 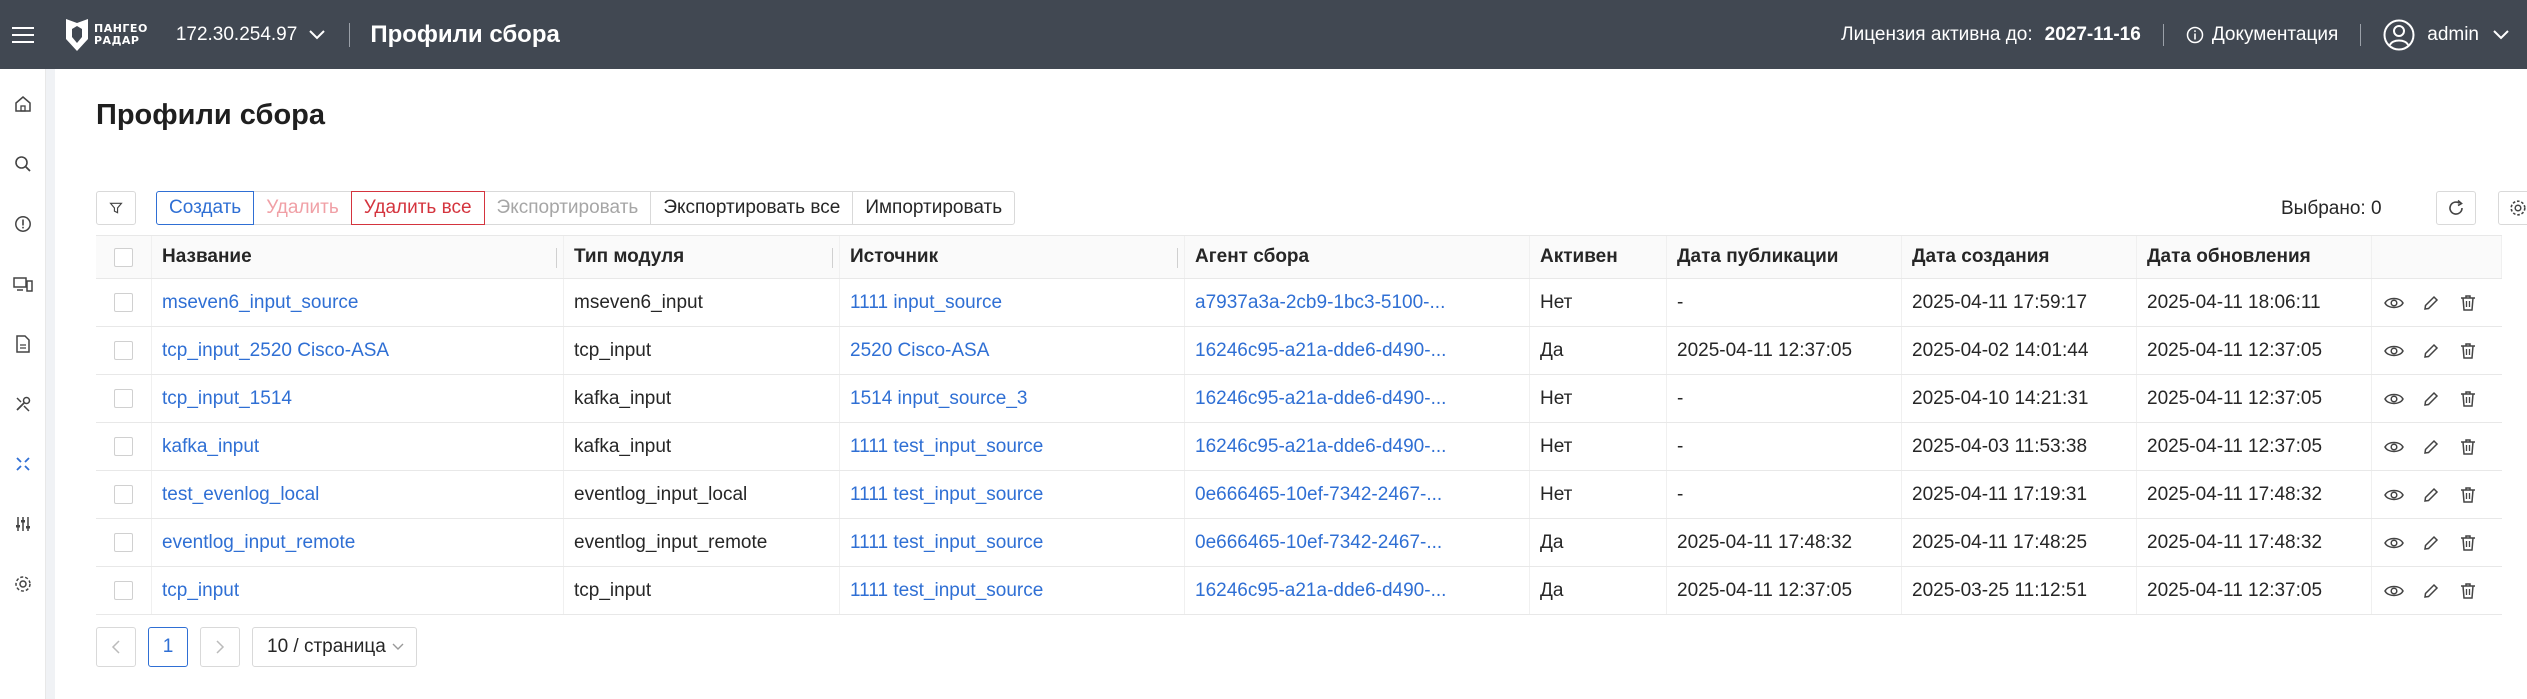 What do you see at coordinates (23, 104) in the screenshot?
I see `sidebar-item-home` at bounding box center [23, 104].